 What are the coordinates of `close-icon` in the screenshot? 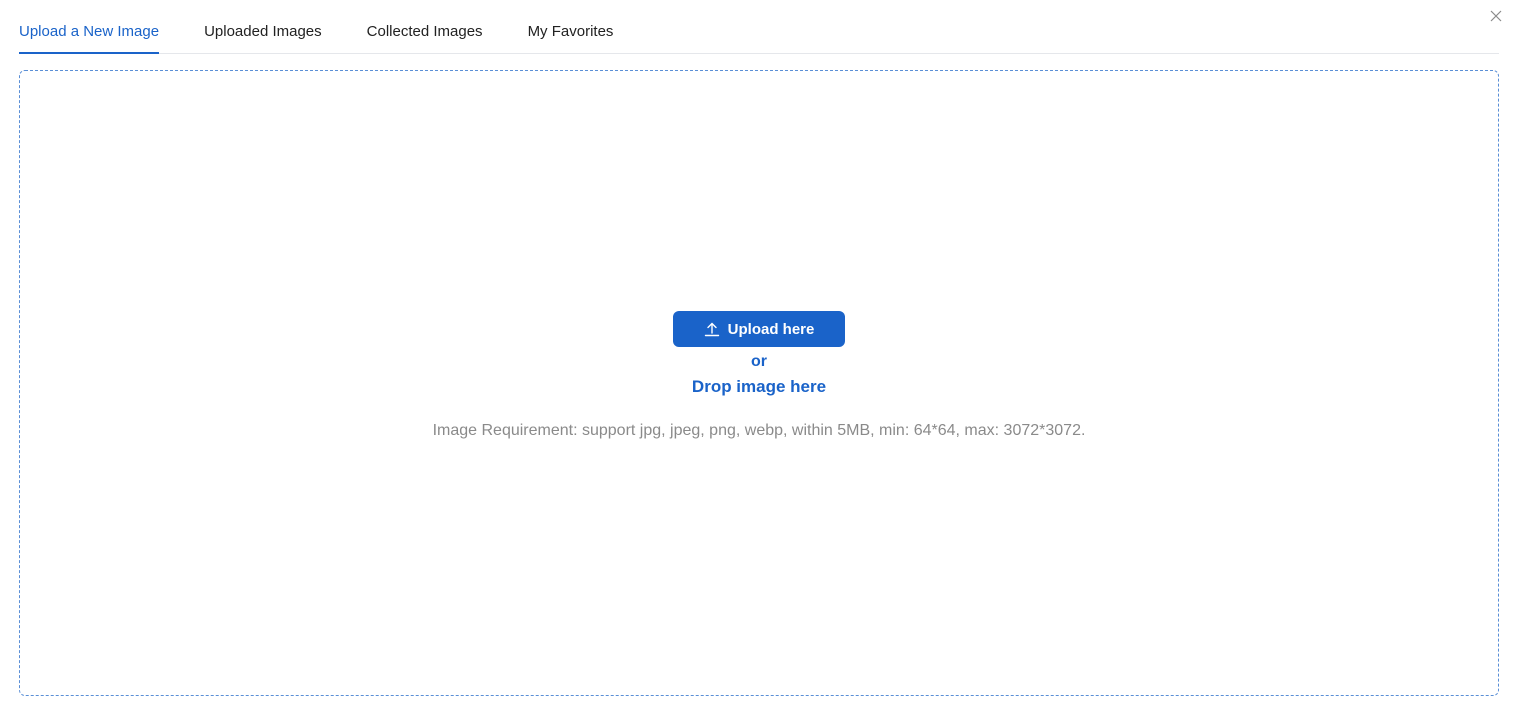 It's located at (1496, 16).